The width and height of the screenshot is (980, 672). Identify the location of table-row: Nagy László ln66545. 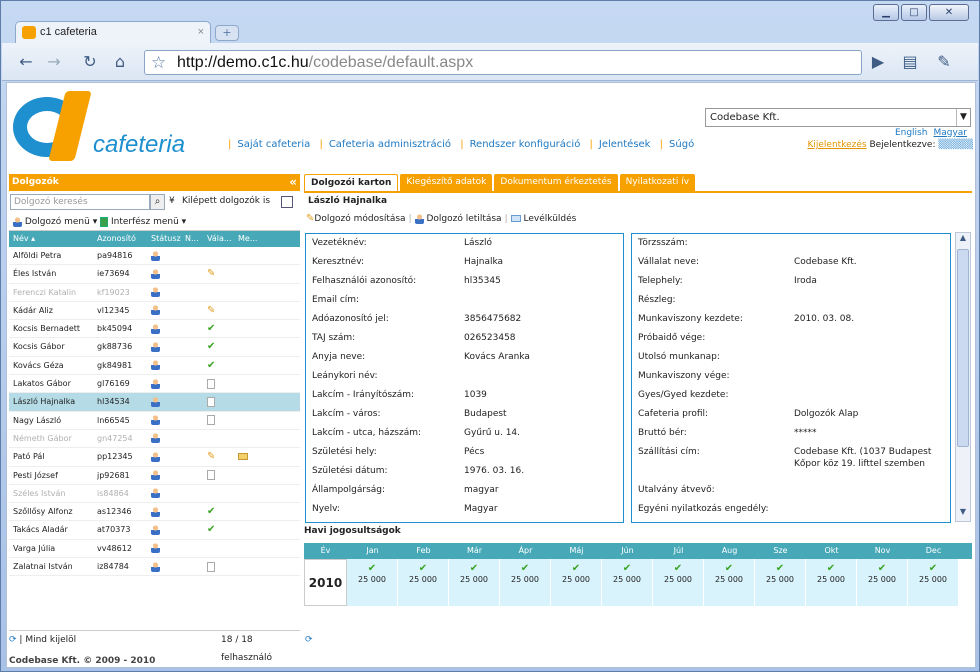
(154, 421).